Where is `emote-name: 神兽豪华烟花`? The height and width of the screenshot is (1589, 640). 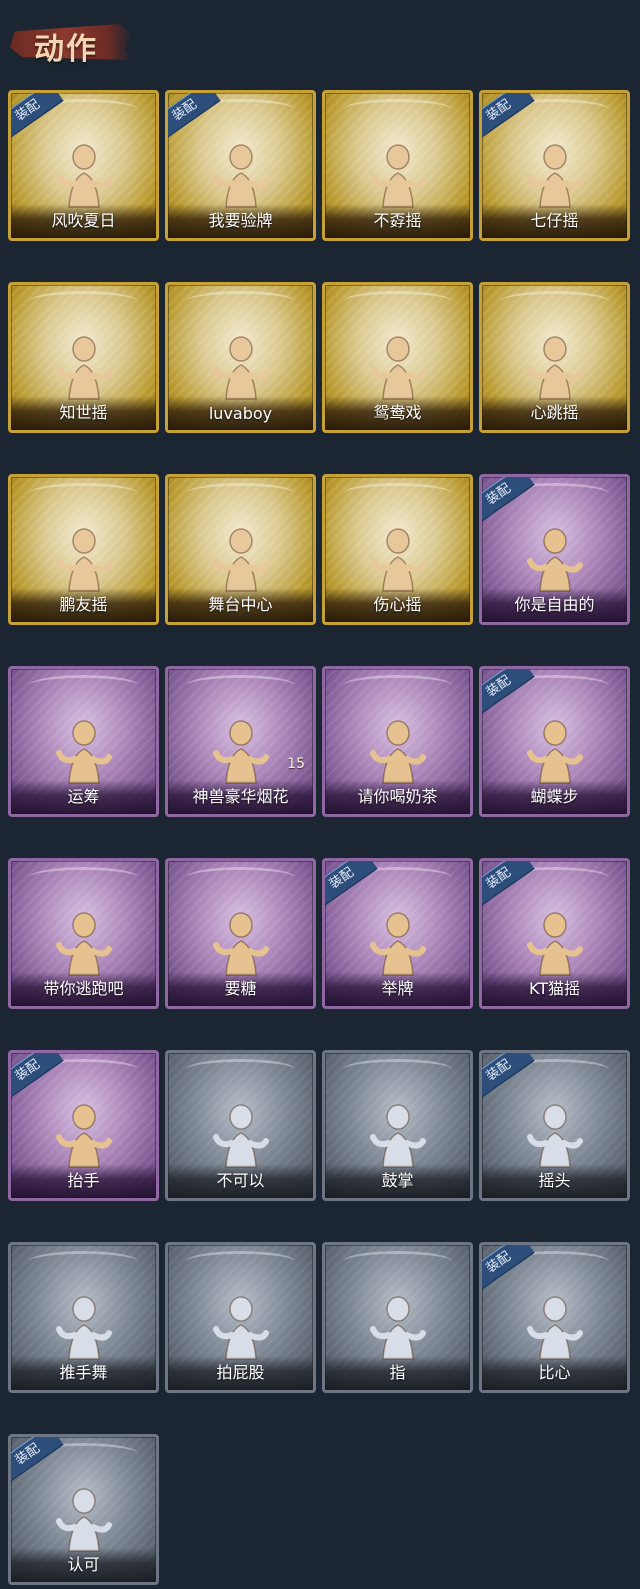 emote-name: 神兽豪华烟花 is located at coordinates (240, 796).